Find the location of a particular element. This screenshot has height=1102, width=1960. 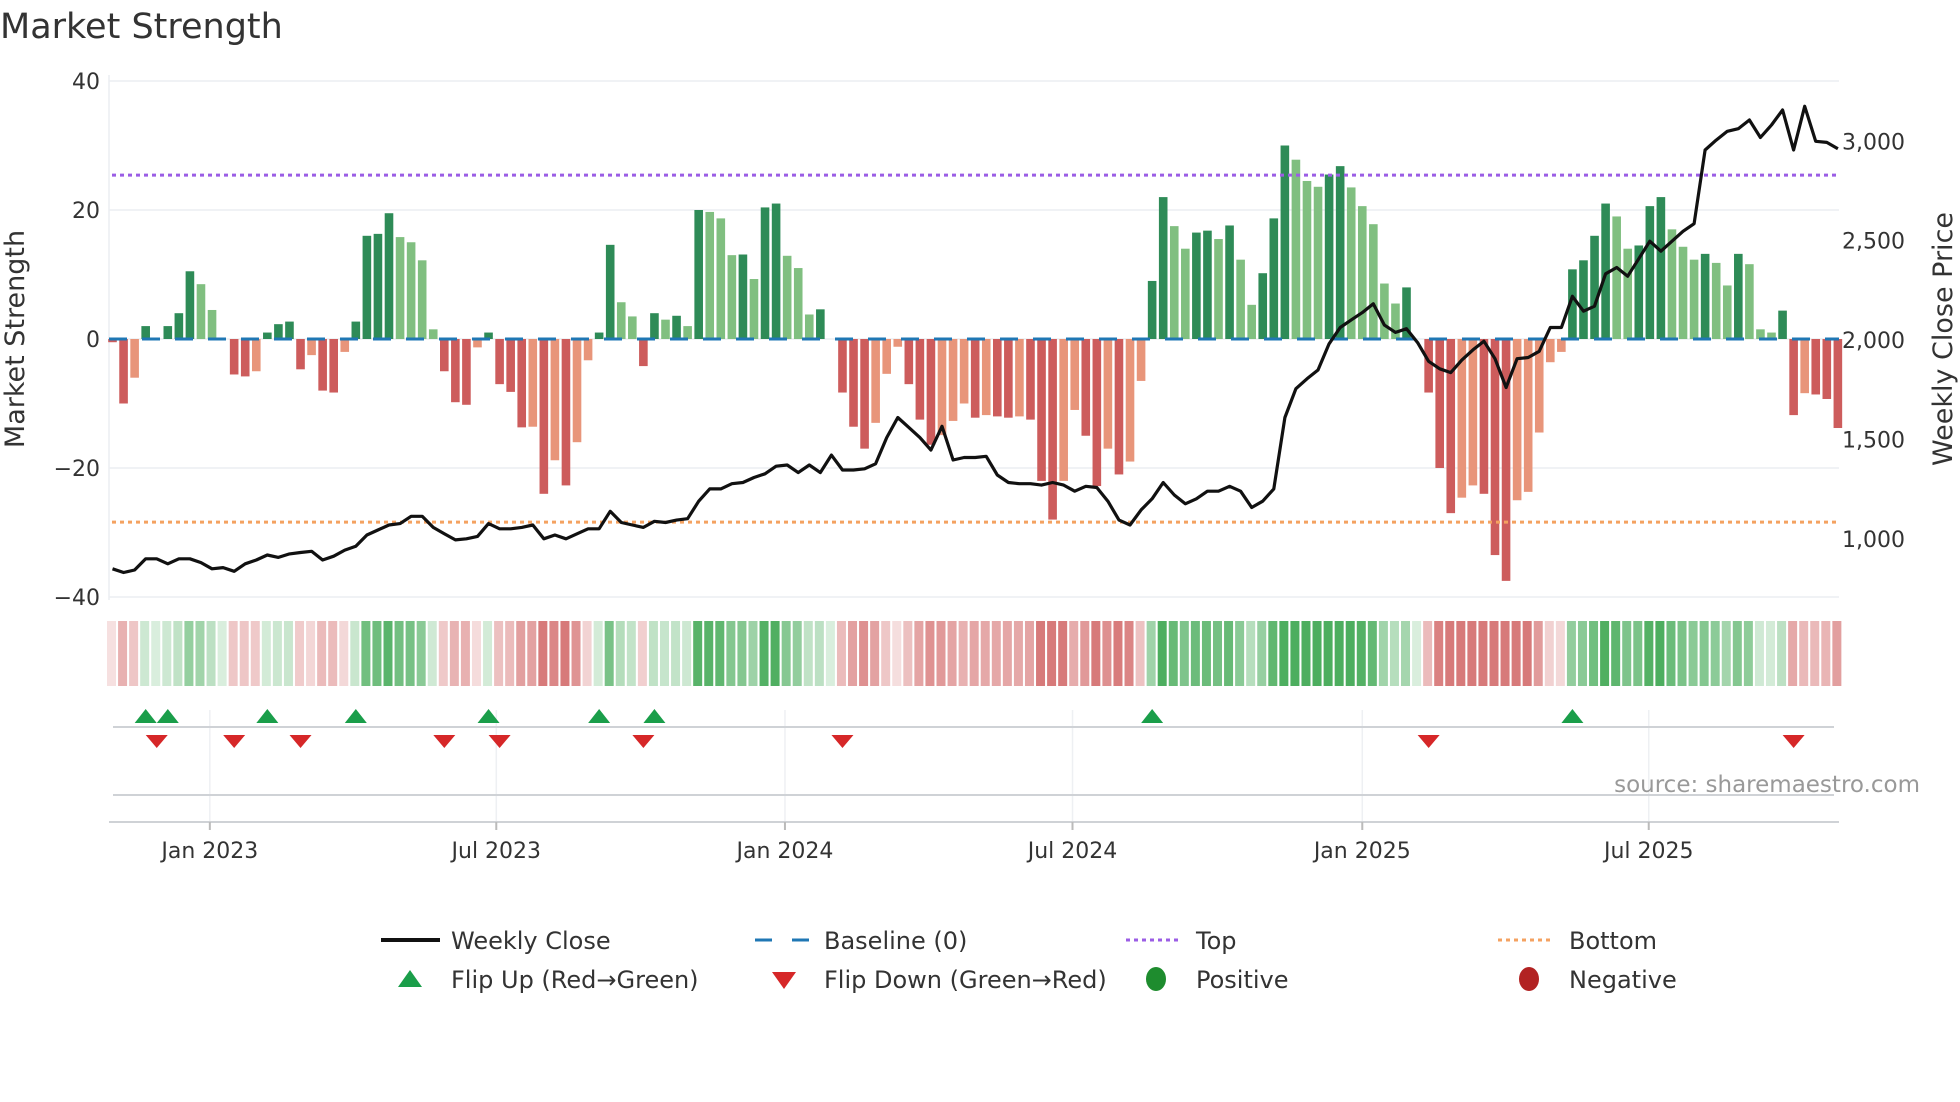

y2-tick-label: 2,000 is located at coordinates (1873, 341).